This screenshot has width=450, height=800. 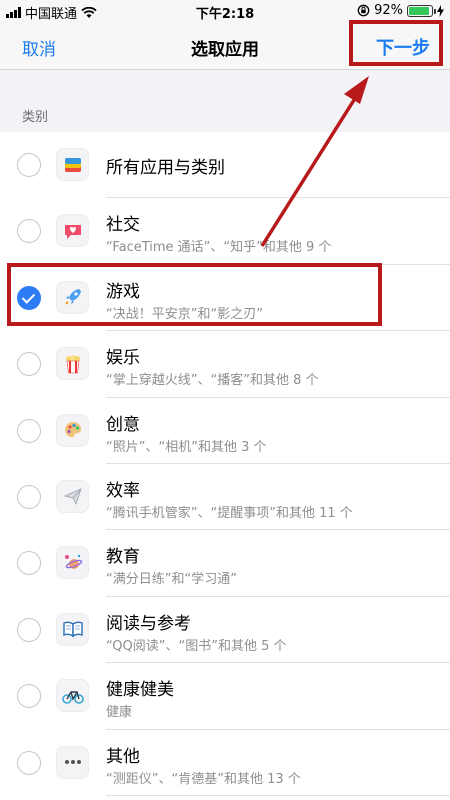 What do you see at coordinates (72, 164) in the screenshot?
I see `layers-icon` at bounding box center [72, 164].